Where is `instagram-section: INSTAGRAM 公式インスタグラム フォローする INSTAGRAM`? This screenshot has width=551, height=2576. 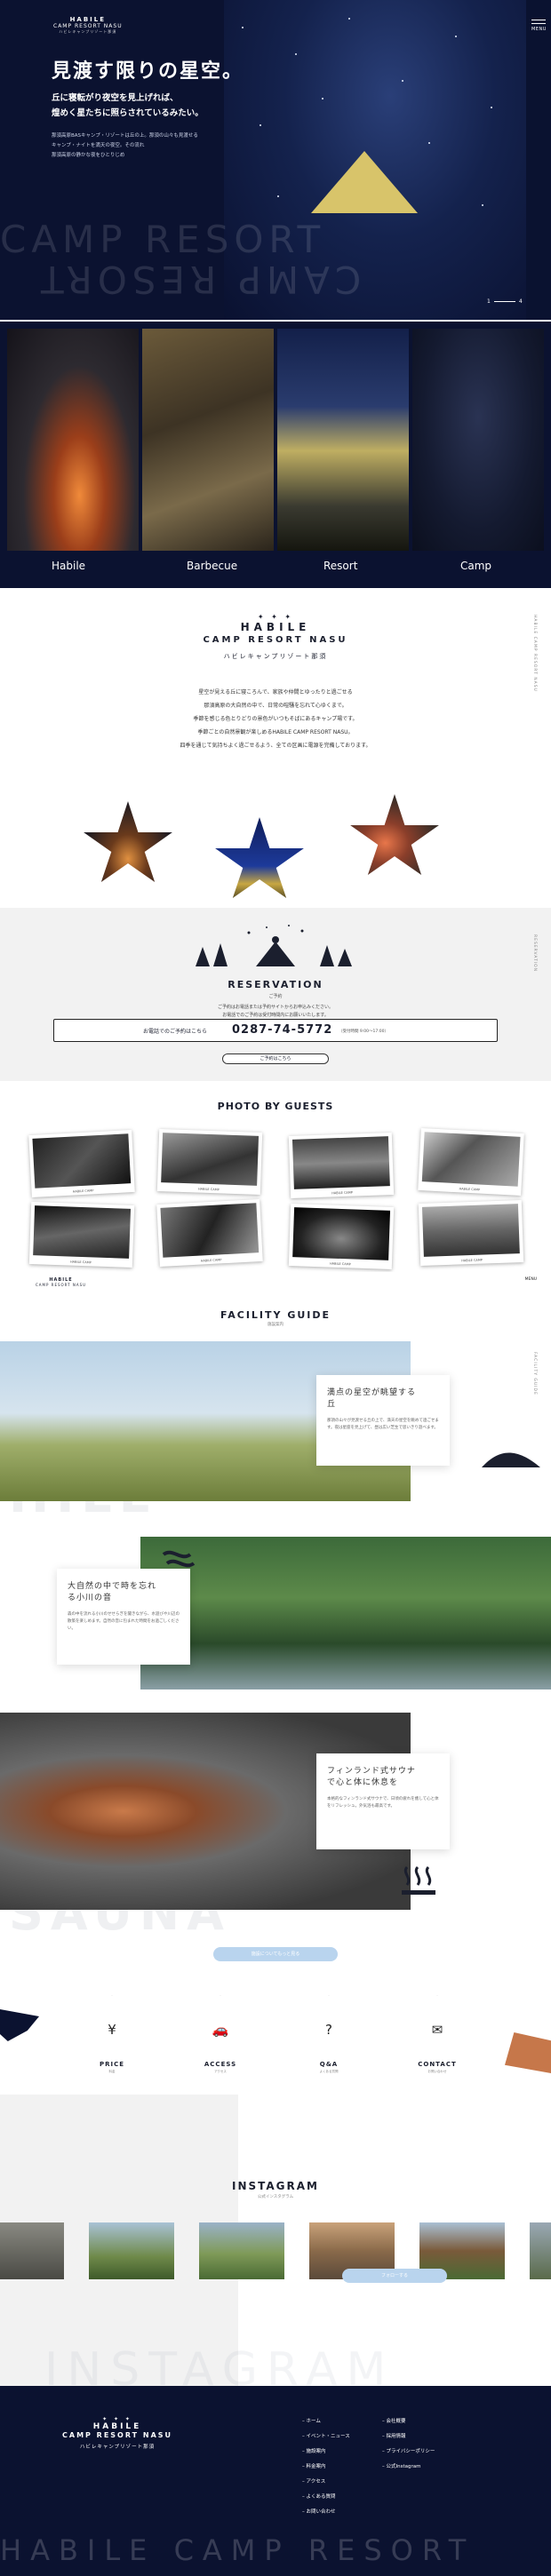 instagram-section: INSTAGRAM 公式インスタグラム フォローする INSTAGRAM is located at coordinates (275, 2246).